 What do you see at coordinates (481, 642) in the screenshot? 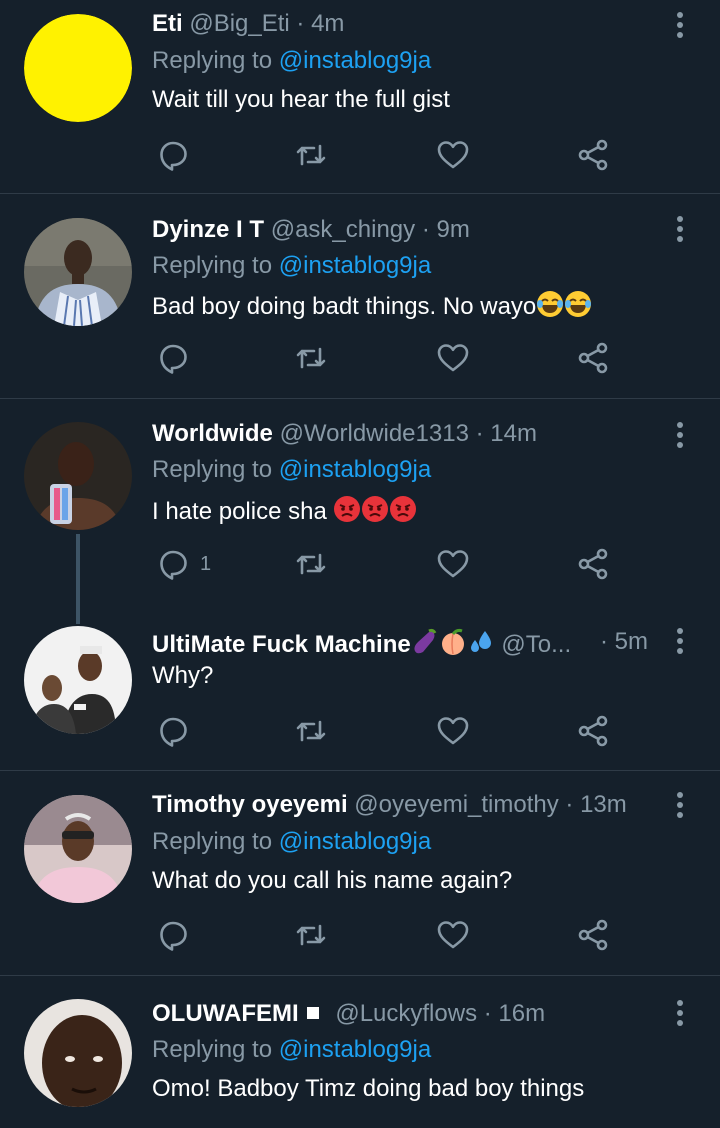
I see `sweat-droplets-emoji-icon` at bounding box center [481, 642].